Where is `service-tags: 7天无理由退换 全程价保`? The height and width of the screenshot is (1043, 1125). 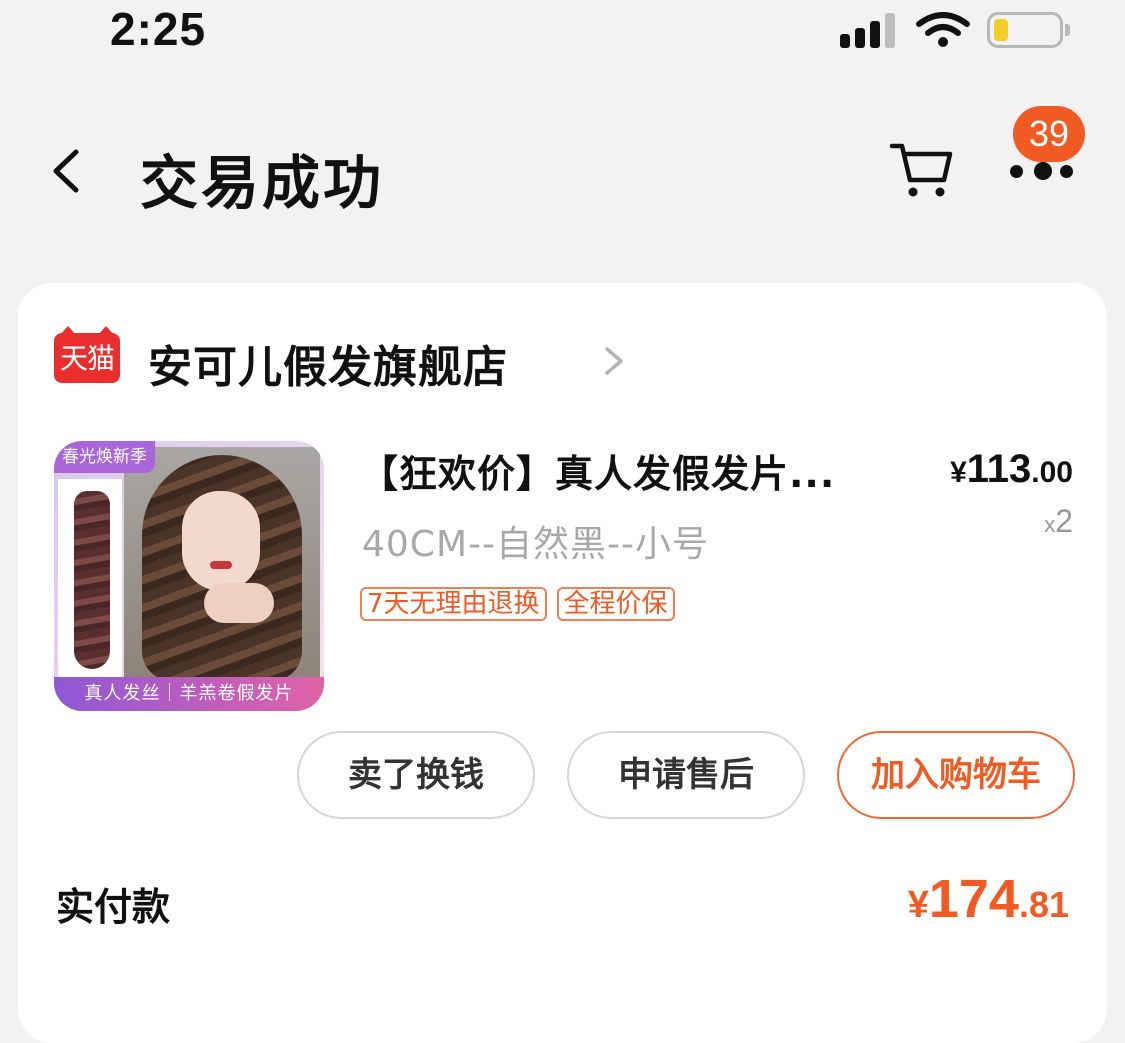 service-tags: 7天无理由退换 全程价保 is located at coordinates (522, 605).